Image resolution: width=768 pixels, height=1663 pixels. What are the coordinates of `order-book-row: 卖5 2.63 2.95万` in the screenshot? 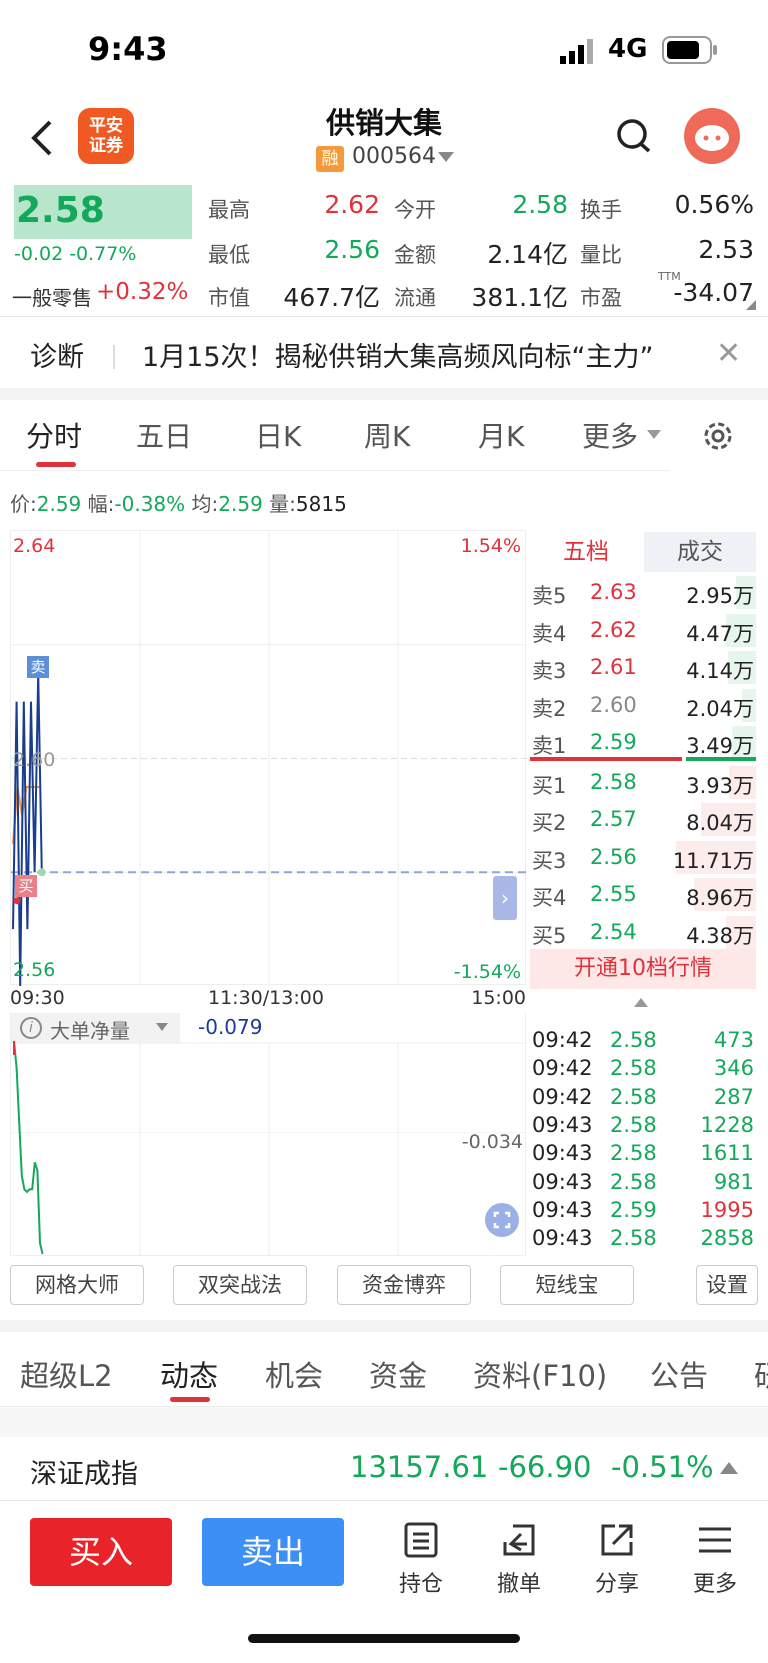 It's located at (643, 592).